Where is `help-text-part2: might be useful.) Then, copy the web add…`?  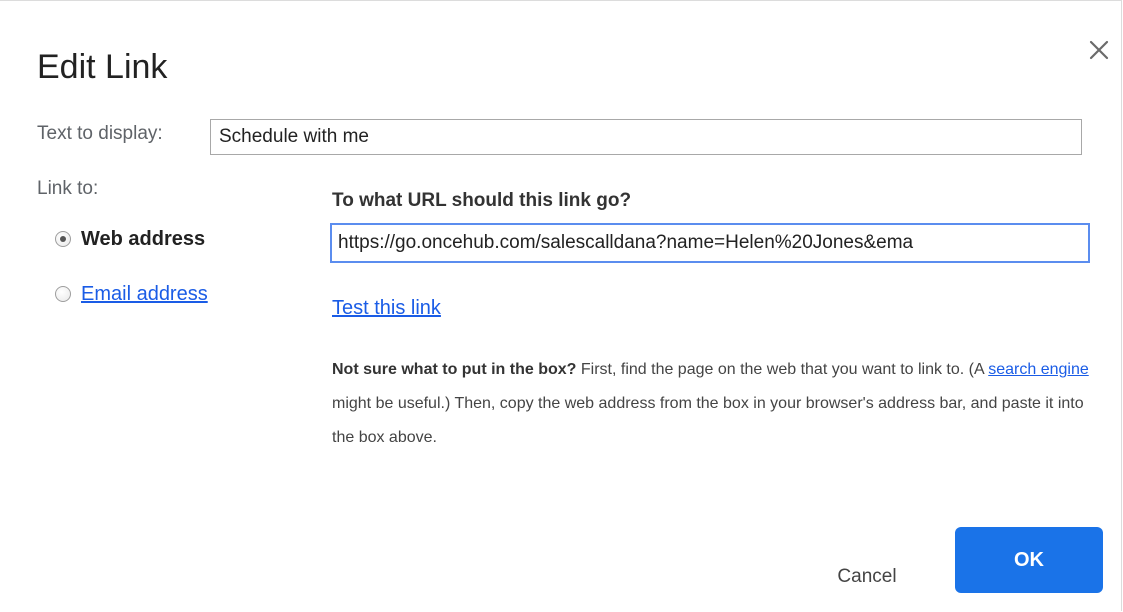 help-text-part2: might be useful.) Then, copy the web add… is located at coordinates (708, 420).